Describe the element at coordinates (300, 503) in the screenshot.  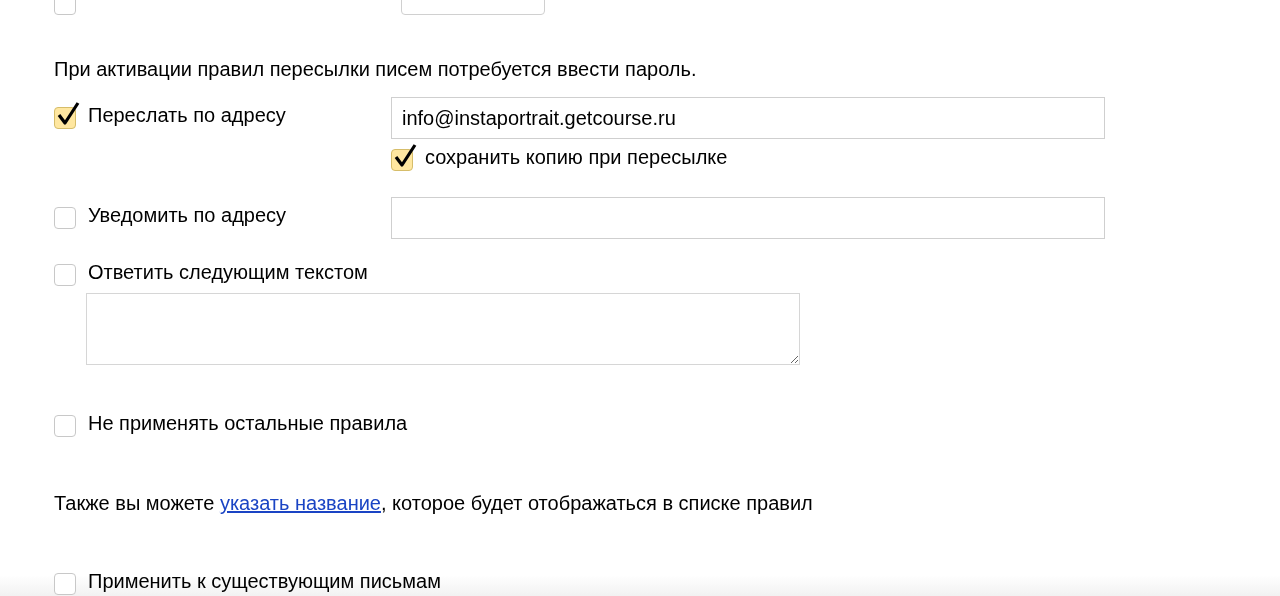
I see `name-link: указать название` at that location.